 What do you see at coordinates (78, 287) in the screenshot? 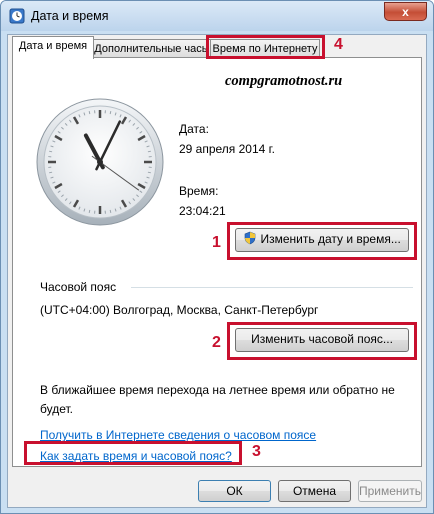
I see `timezone-section-label: Часовой пояс` at bounding box center [78, 287].